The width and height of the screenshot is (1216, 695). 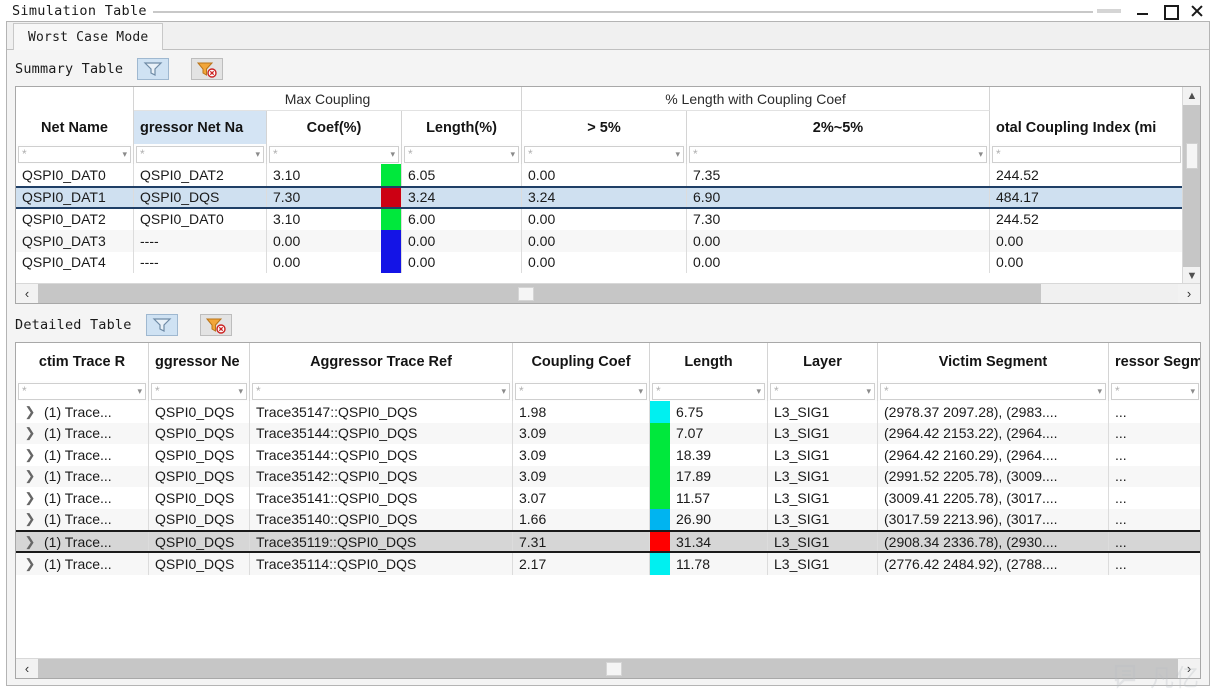 I want to click on column-header-gt-5: > 5%, so click(x=604, y=127).